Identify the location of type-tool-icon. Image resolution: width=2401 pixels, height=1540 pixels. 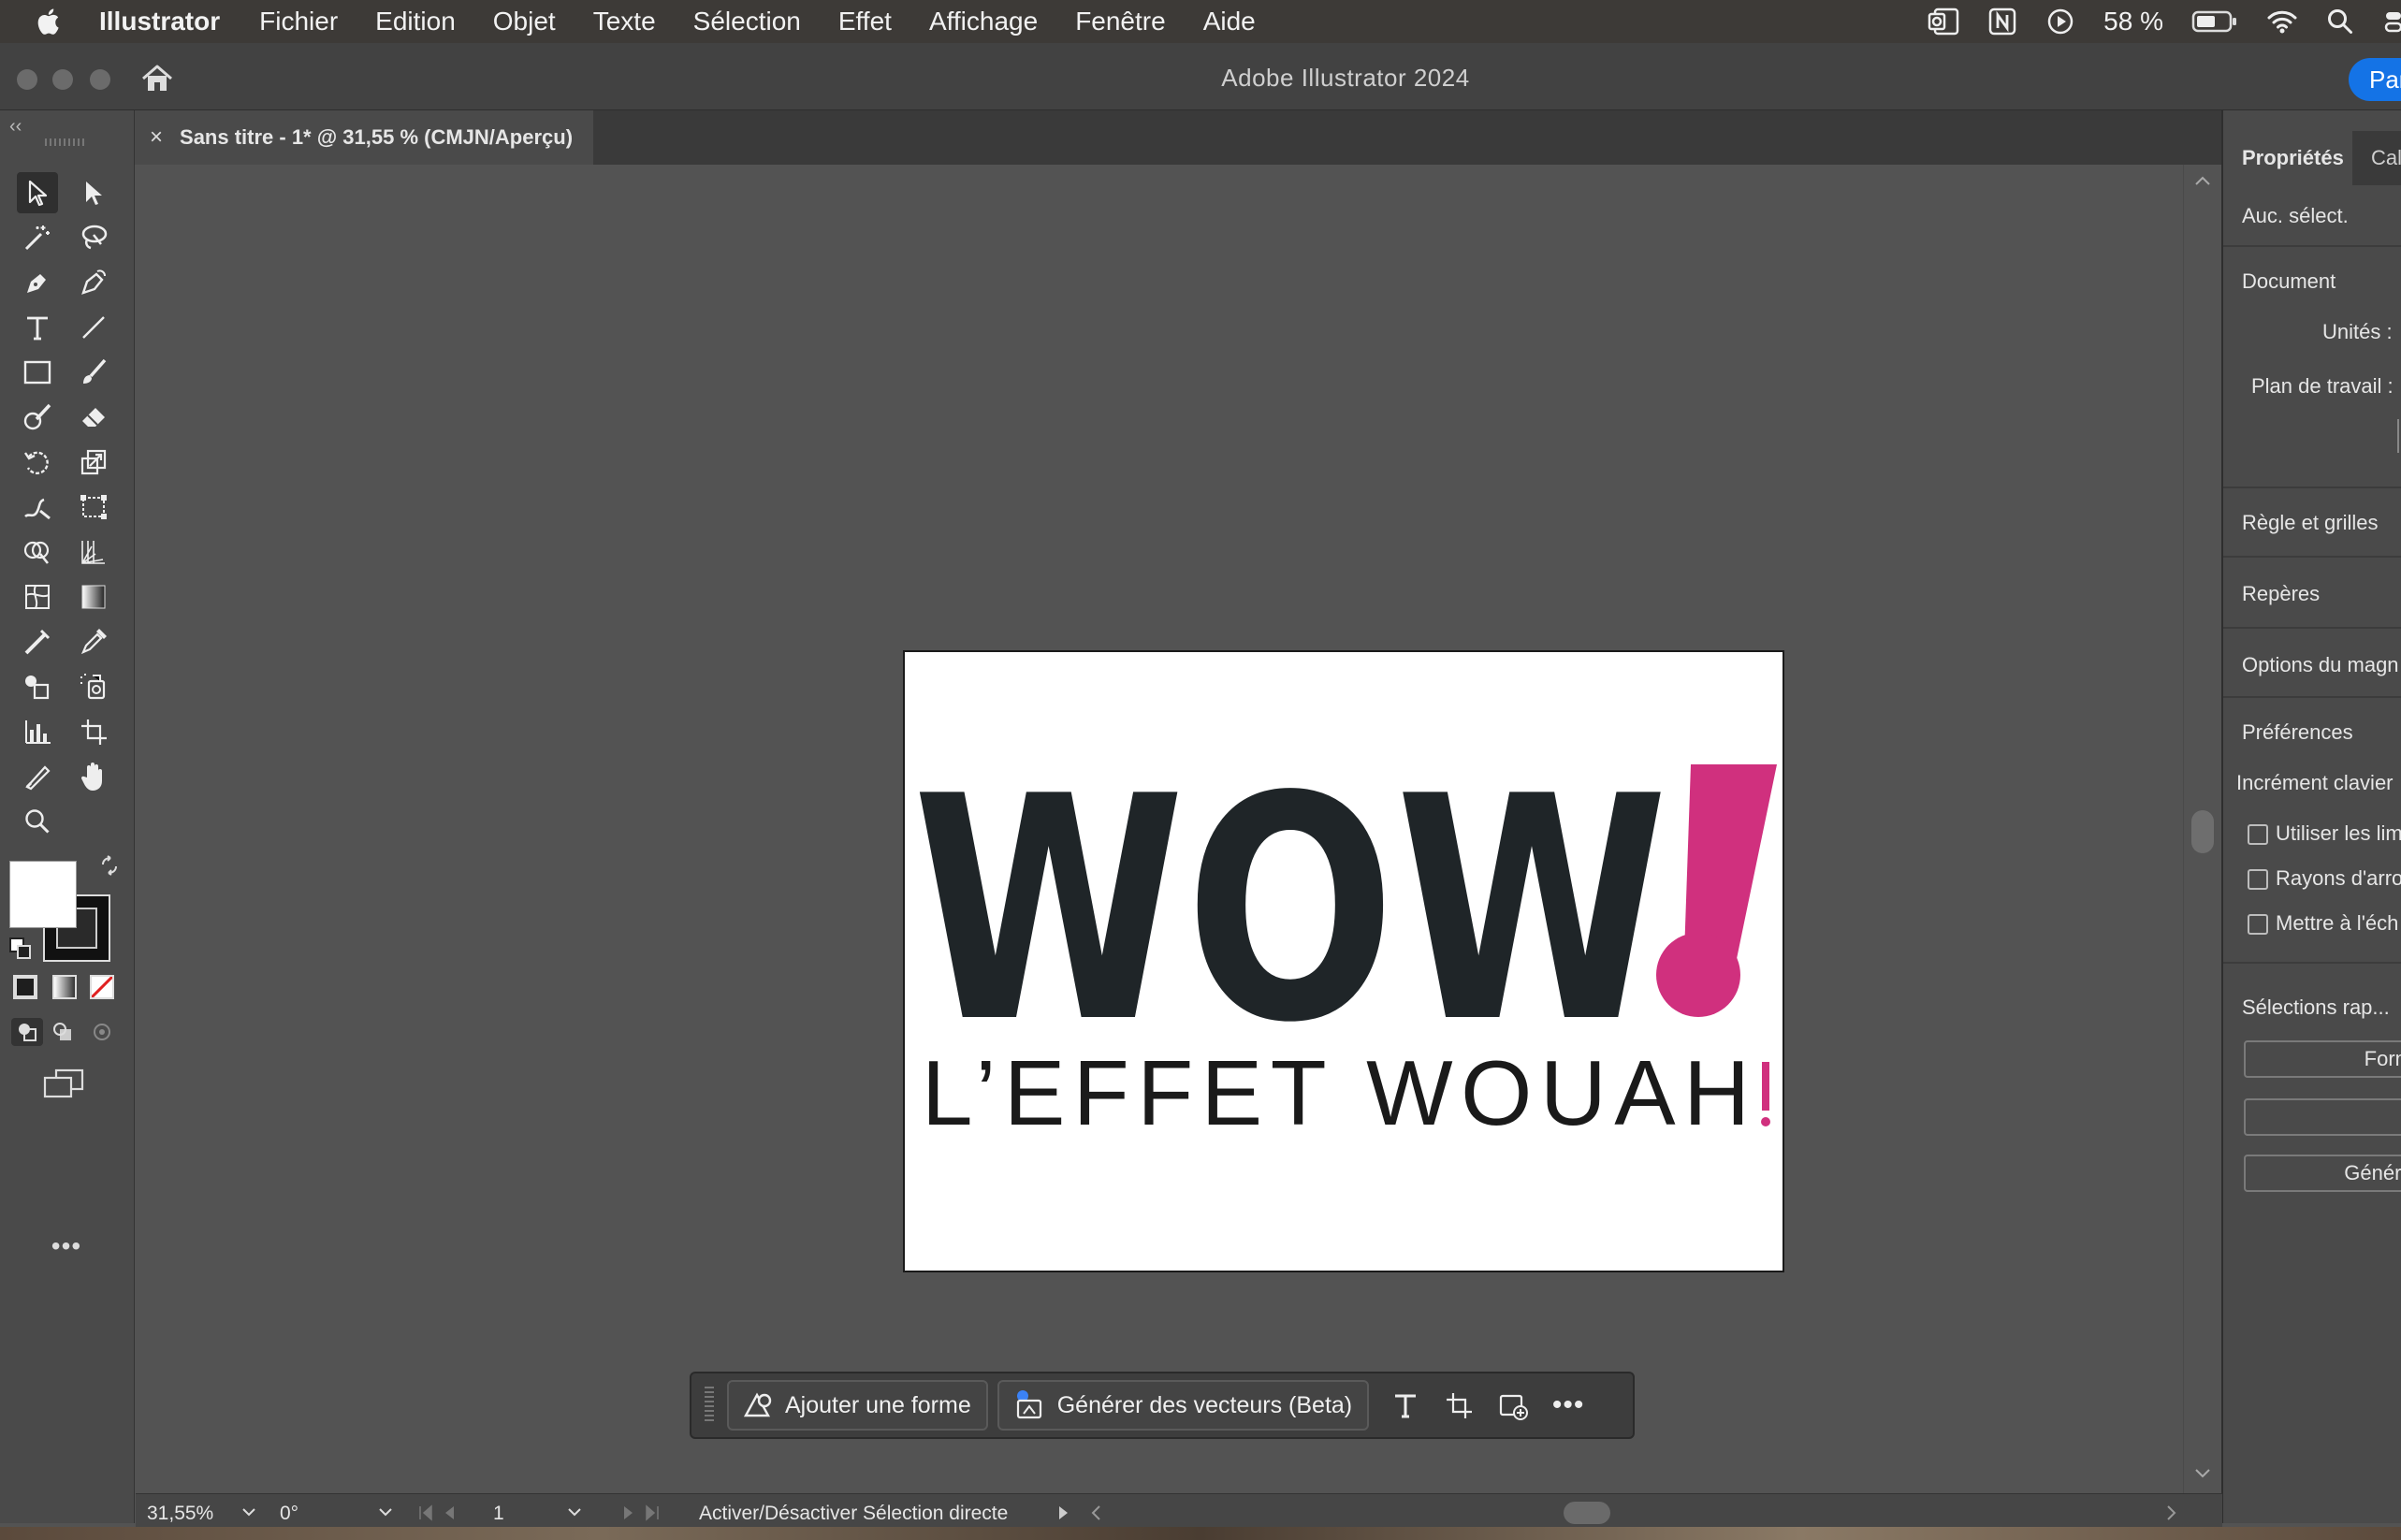
(37, 328).